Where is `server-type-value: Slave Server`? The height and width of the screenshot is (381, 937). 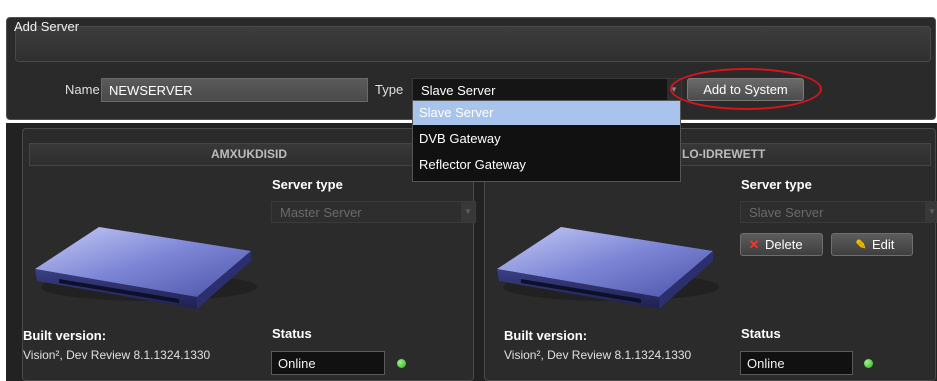 server-type-value: Slave Server is located at coordinates (786, 212).